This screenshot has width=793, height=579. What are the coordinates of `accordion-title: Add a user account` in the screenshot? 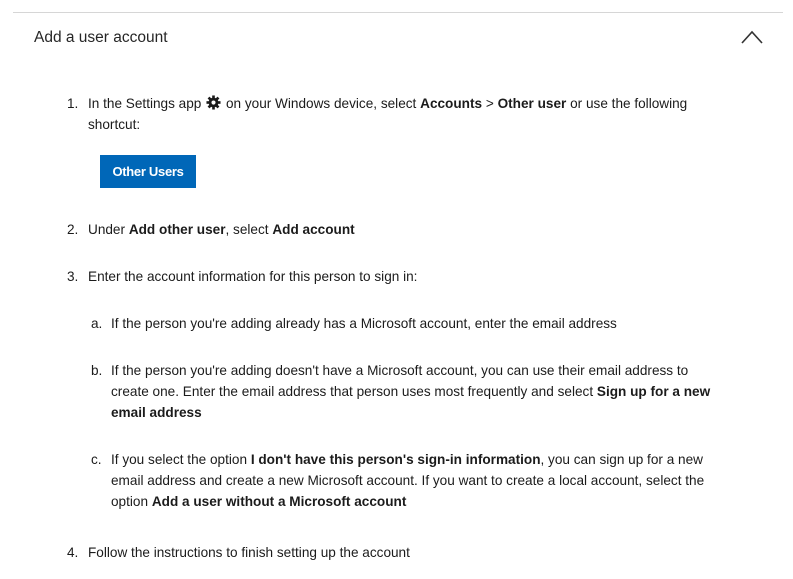 It's located at (101, 37).